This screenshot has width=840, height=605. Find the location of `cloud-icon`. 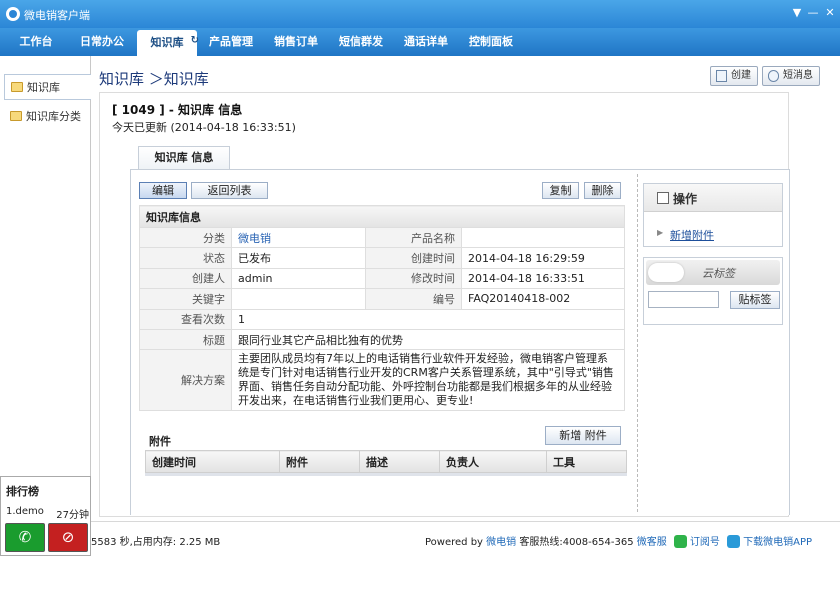

cloud-icon is located at coordinates (666, 272).